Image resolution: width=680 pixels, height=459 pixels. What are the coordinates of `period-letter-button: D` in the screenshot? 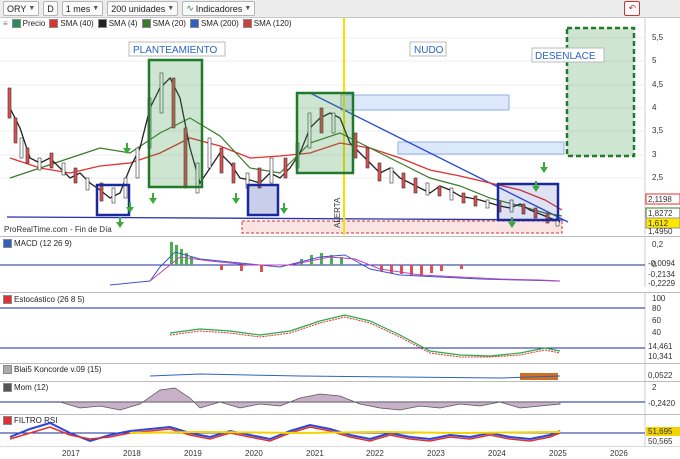 It's located at (50, 8).